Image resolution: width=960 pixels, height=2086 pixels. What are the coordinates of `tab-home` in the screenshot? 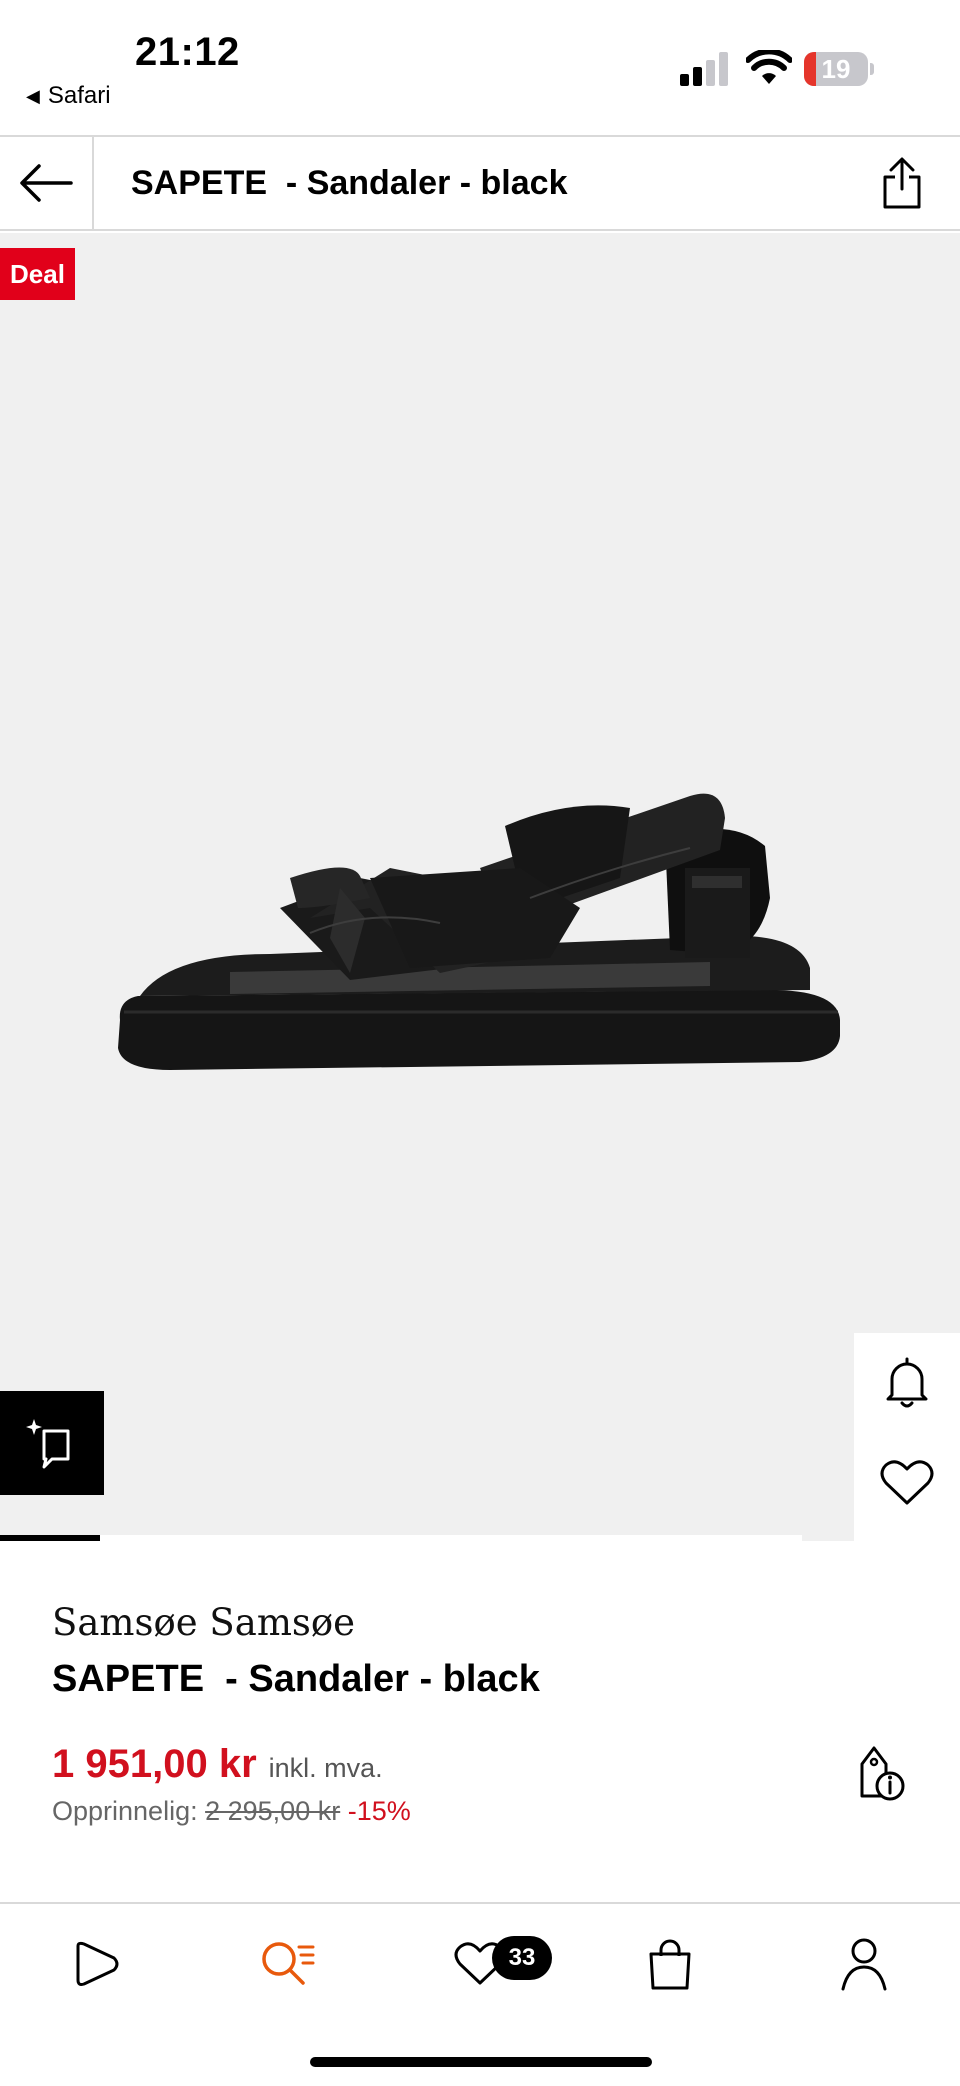 It's located at (96, 1964).